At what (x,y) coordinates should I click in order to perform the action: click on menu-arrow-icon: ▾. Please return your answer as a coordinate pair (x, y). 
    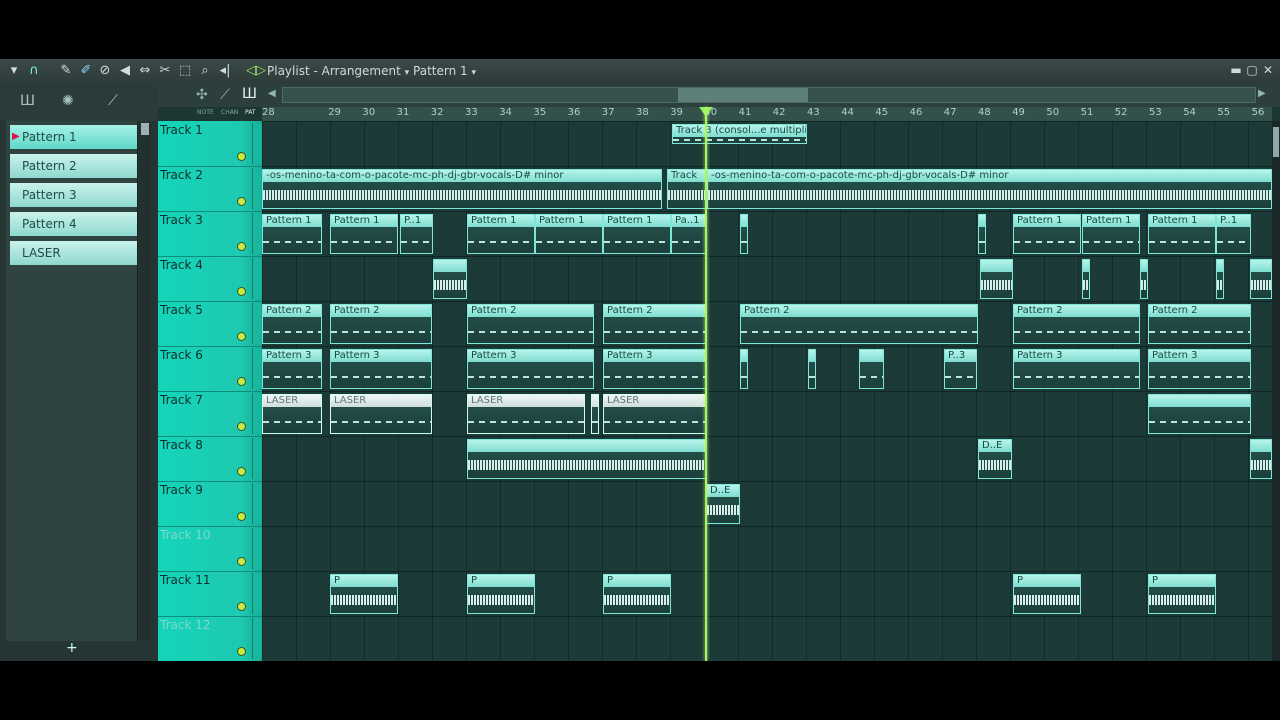
    Looking at the image, I should click on (14, 71).